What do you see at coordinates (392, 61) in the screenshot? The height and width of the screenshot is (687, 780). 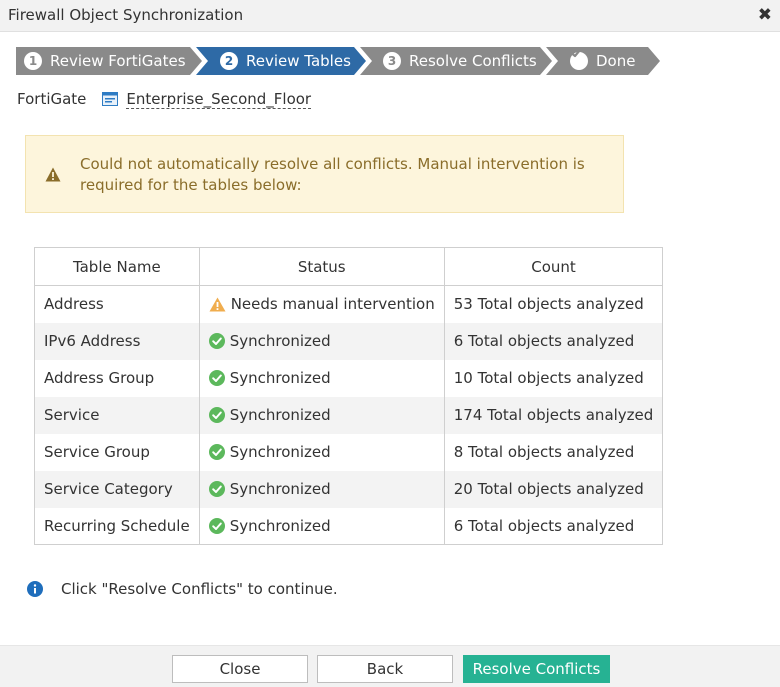 I see `step-number: 3` at bounding box center [392, 61].